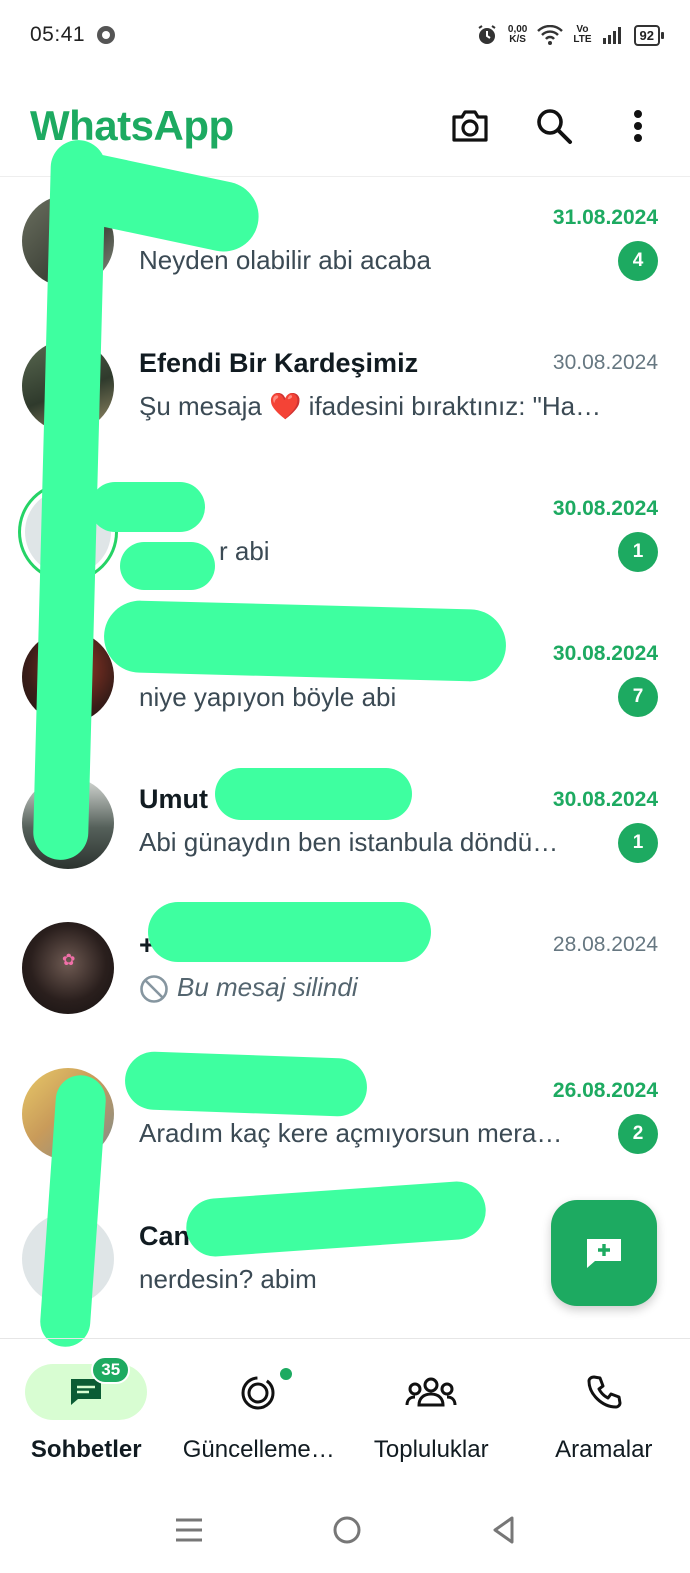  Describe the element at coordinates (570, 35) in the screenshot. I see `status-icons: 0,00 K/S Vo LTE 92` at that location.